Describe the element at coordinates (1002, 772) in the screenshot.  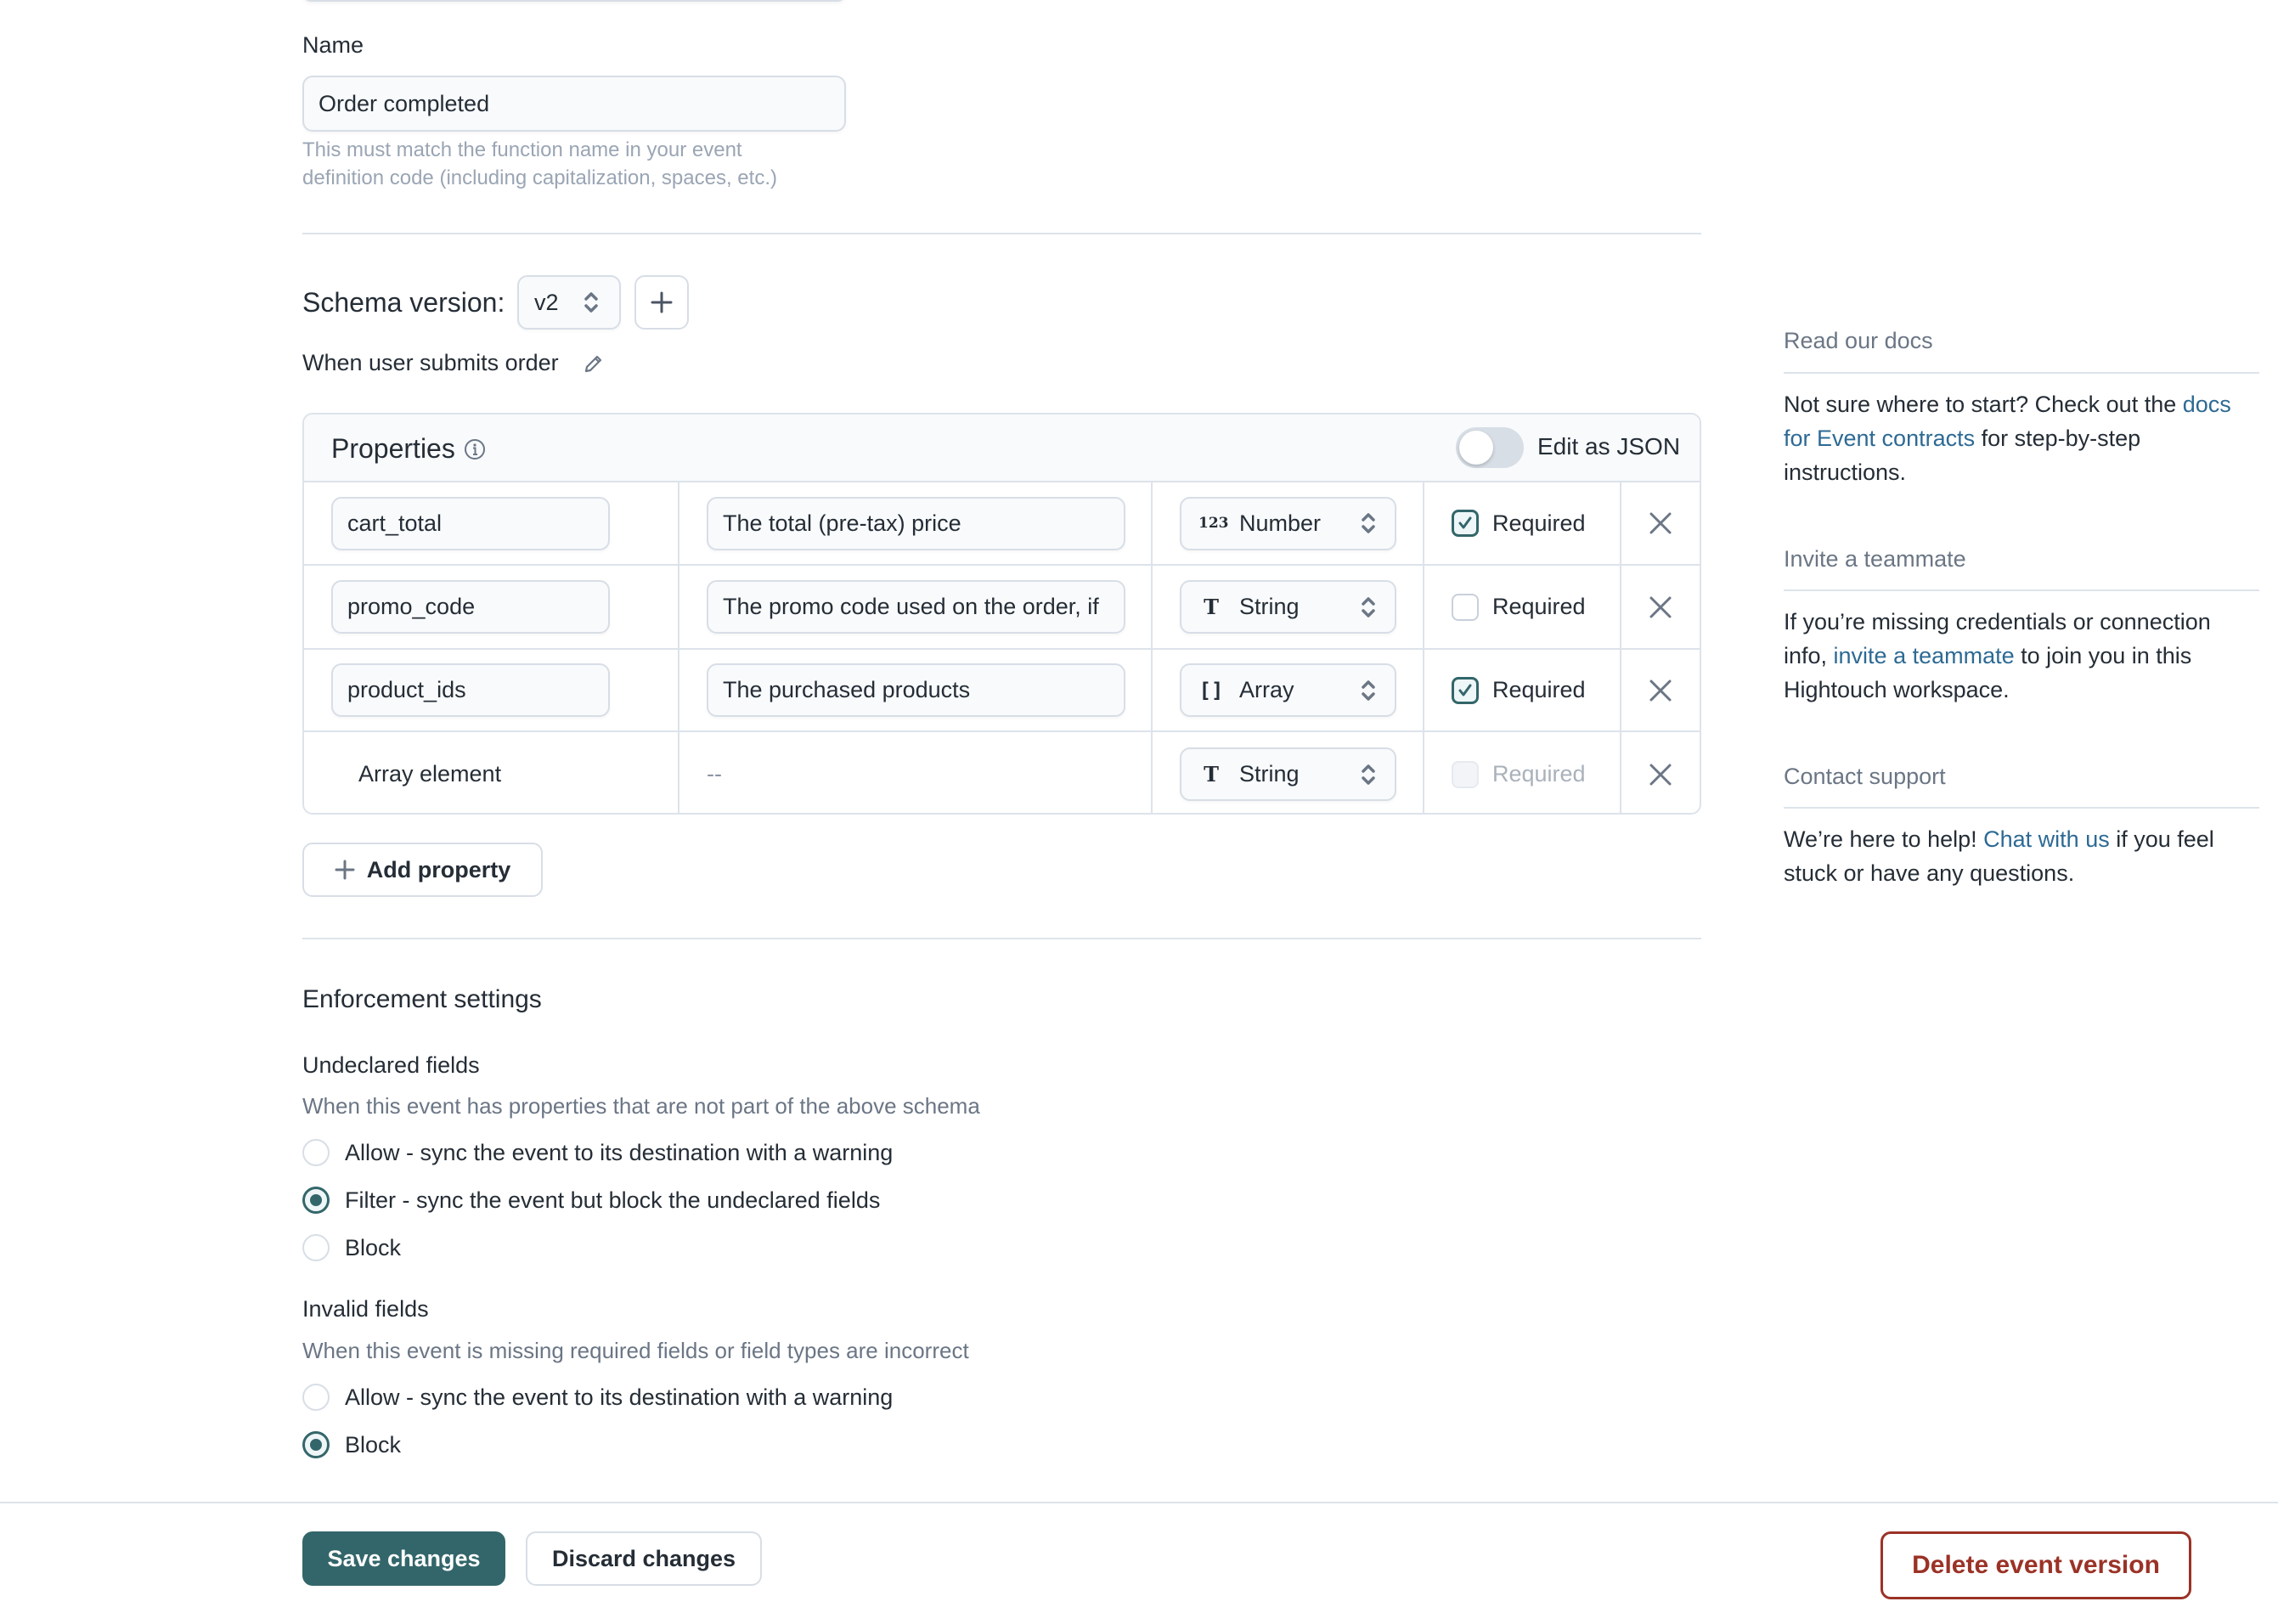
I see `array-element-row: Array element -- T String Required` at that location.